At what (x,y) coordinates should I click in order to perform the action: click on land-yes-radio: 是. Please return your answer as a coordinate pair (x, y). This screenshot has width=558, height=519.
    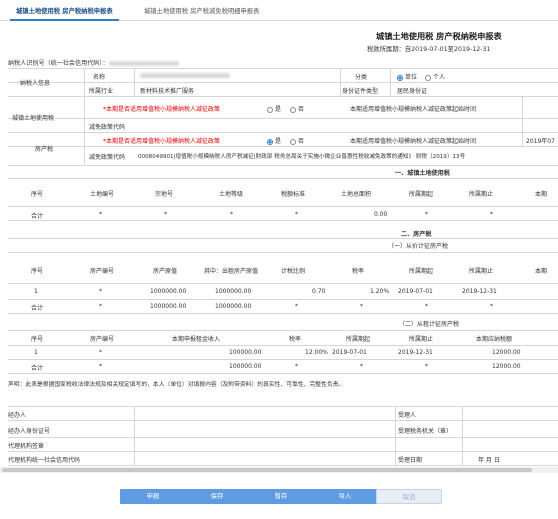
    Looking at the image, I should click on (274, 108).